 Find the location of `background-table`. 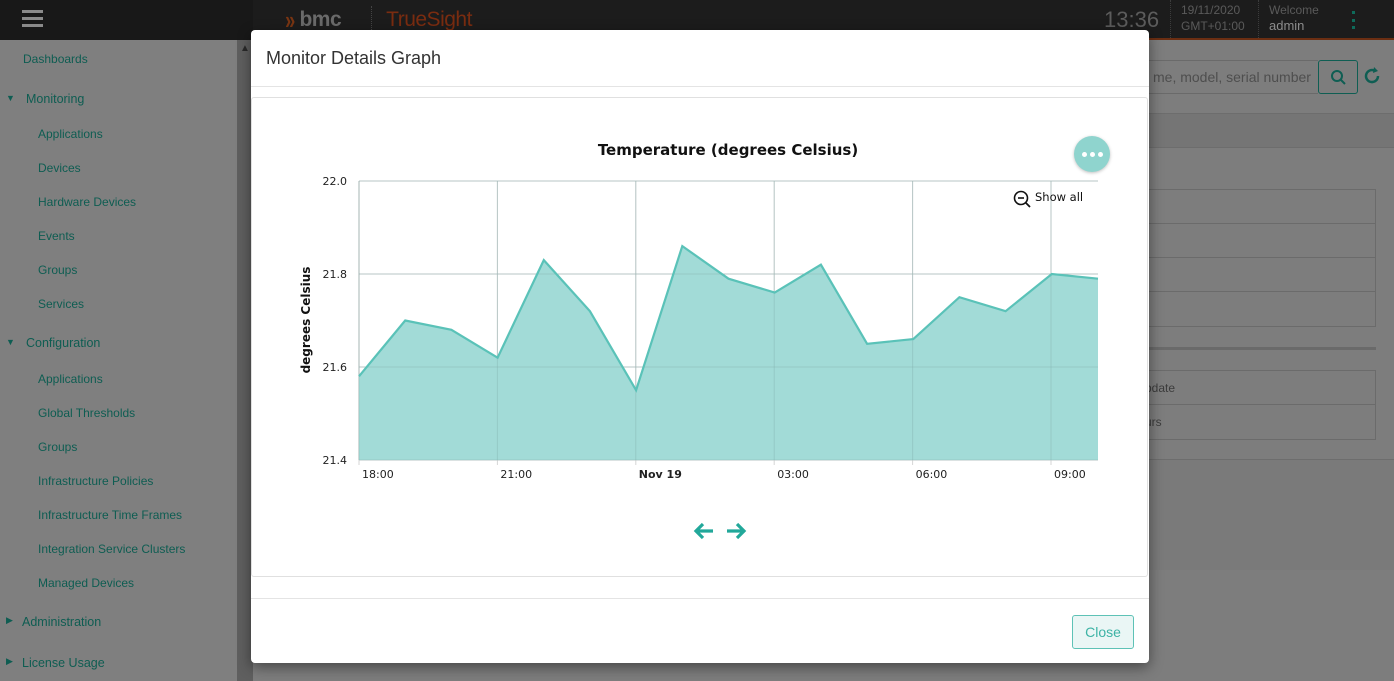

background-table is located at coordinates (1258, 258).